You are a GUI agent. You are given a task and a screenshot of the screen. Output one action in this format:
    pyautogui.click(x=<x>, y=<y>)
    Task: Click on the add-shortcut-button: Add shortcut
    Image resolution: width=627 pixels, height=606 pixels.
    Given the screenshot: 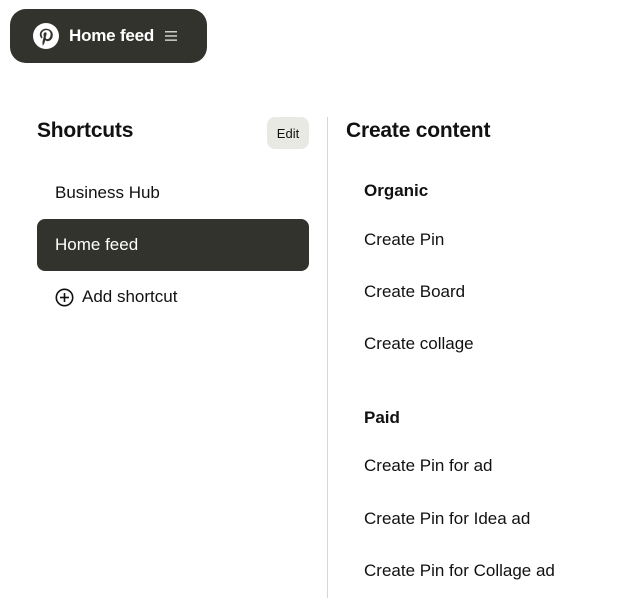 What is the action you would take?
    pyautogui.click(x=173, y=297)
    